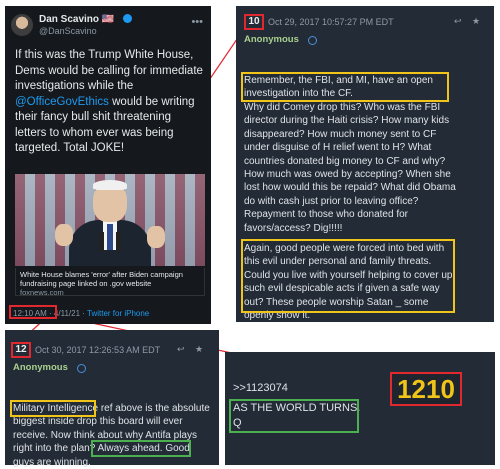  Describe the element at coordinates (360, 408) in the screenshot. I see `q-post-1210: >>1123074 AS THE WORLD TURNS. Q` at that location.